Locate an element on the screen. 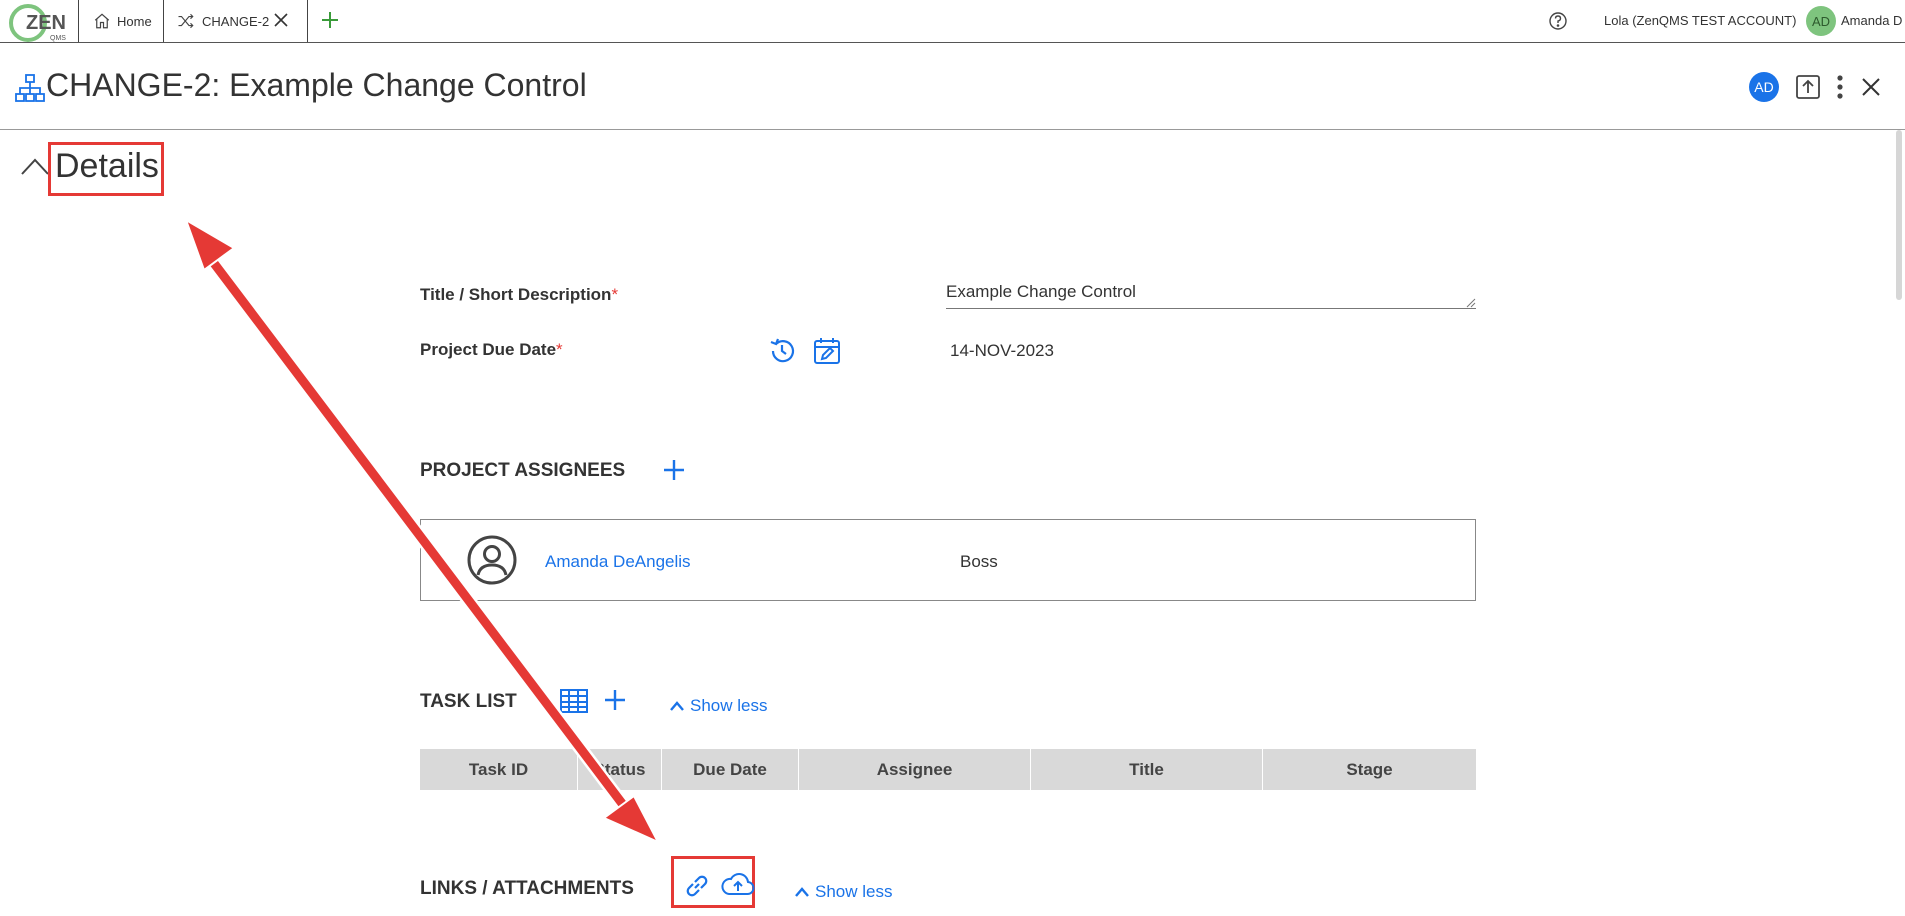  task-list-heading: TASK LIST is located at coordinates (468, 701).